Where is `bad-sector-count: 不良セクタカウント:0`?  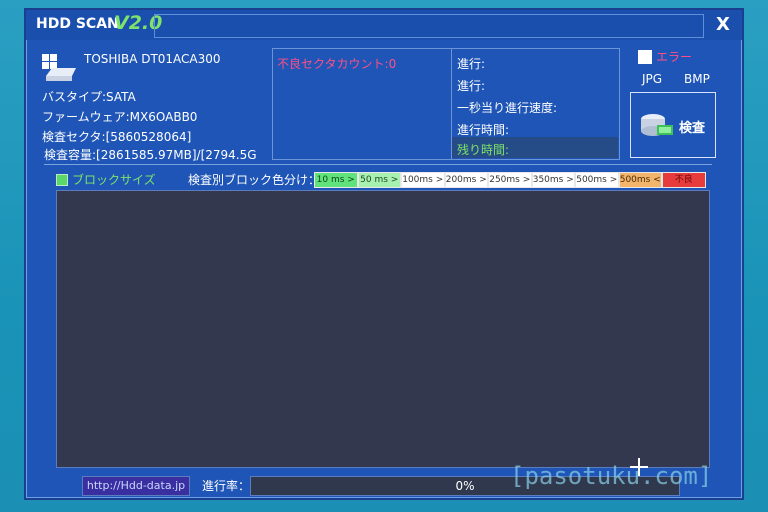
bad-sector-count: 不良セクタカウント:0 is located at coordinates (337, 64).